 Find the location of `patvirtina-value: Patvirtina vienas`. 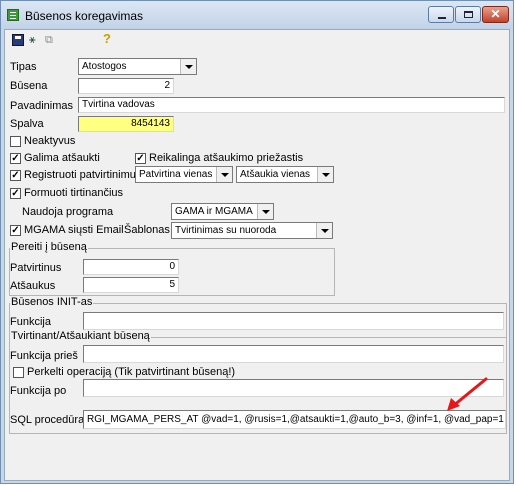

patvirtina-value: Patvirtina vienas is located at coordinates (176, 174).